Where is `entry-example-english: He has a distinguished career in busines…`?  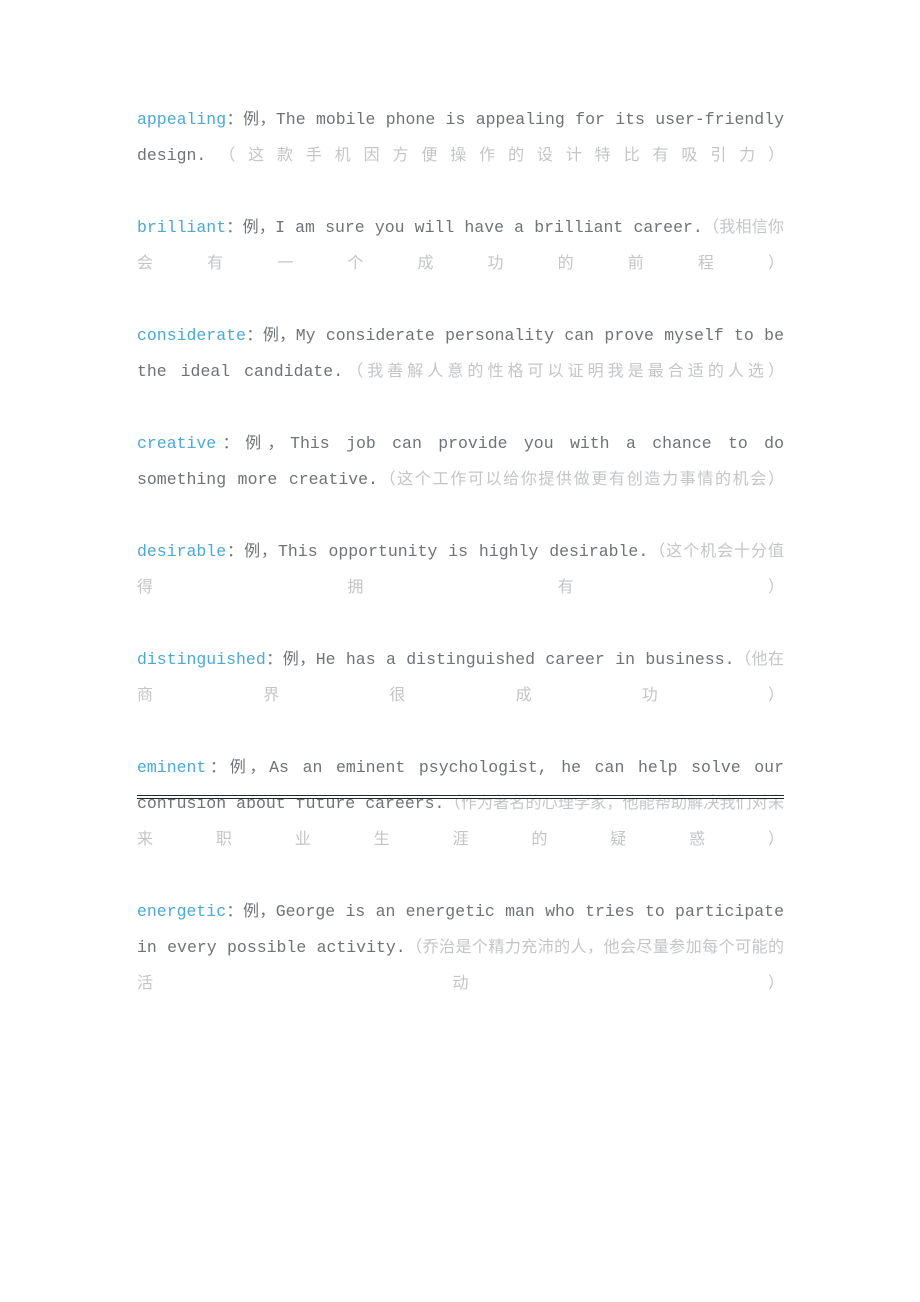
entry-example-english: He has a distinguished career in busines… is located at coordinates (525, 659).